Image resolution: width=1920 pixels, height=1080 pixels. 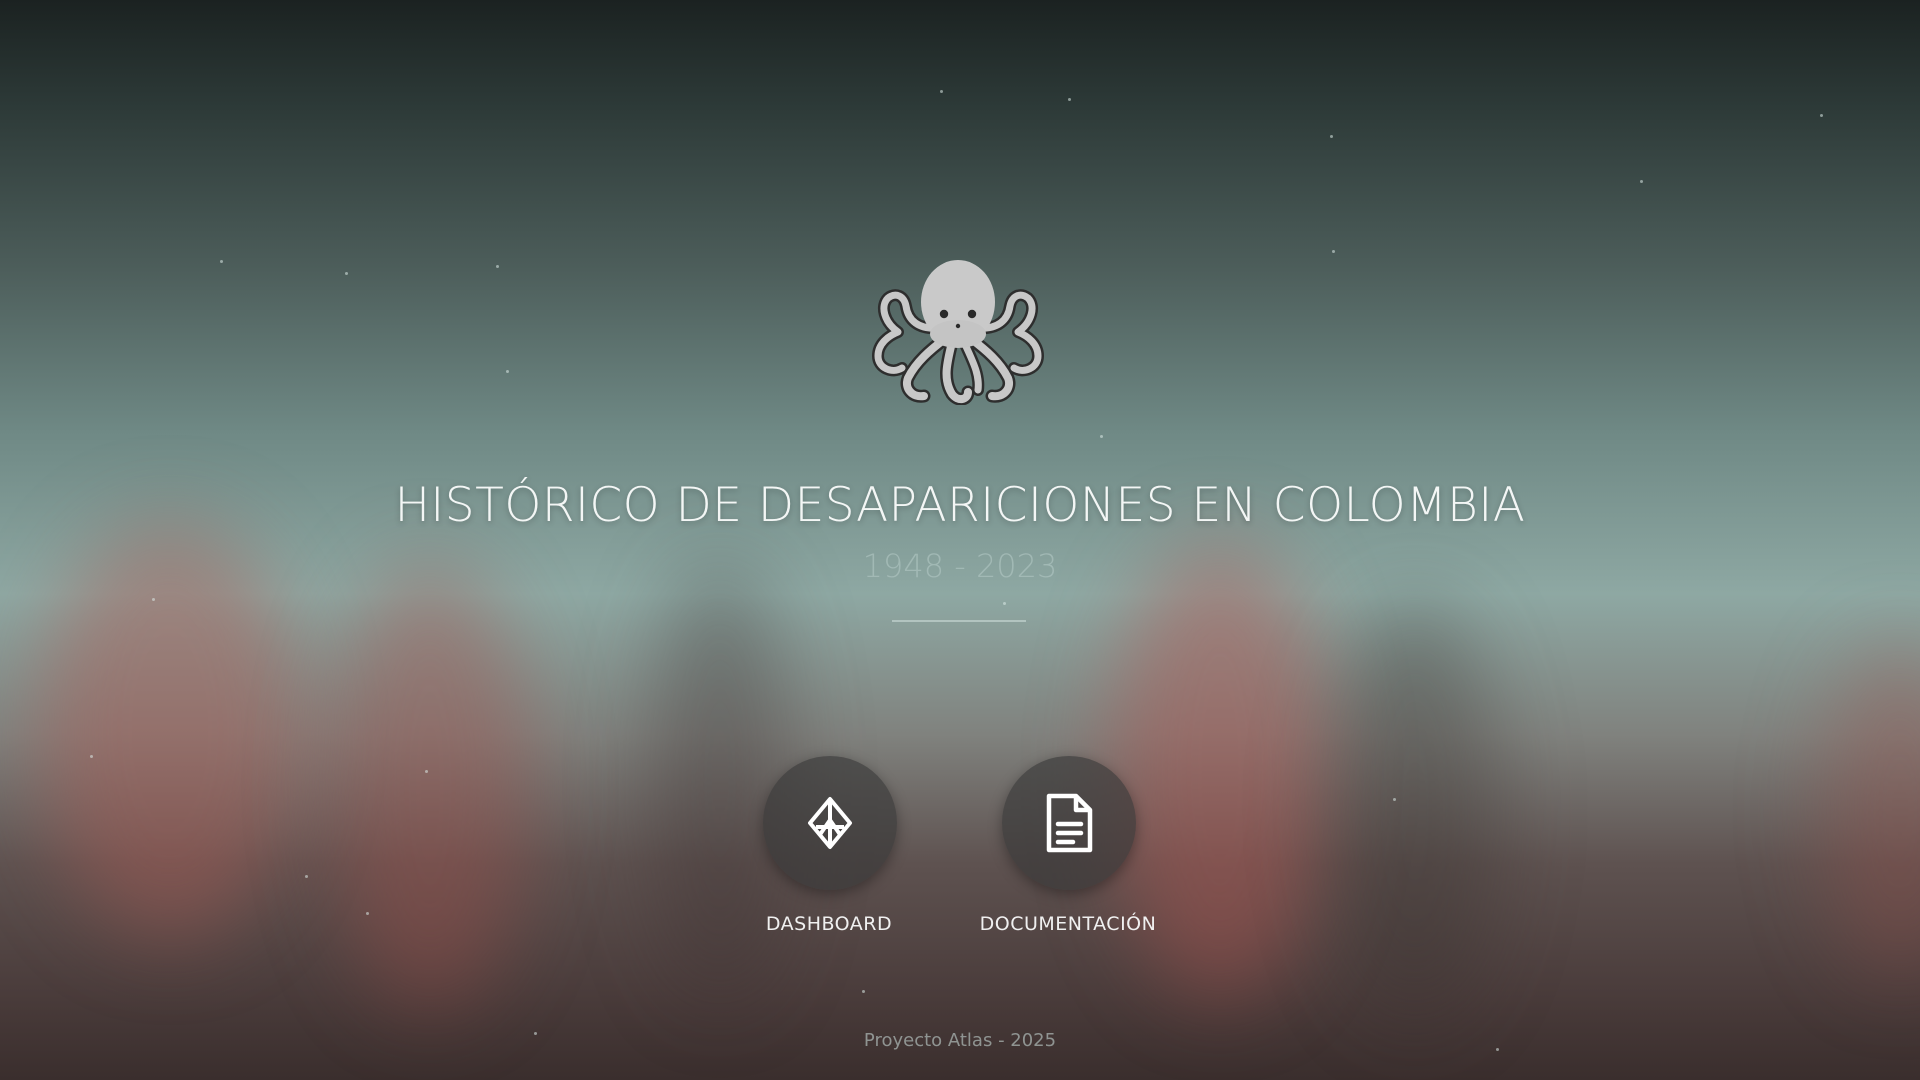 I want to click on dashboard-button, so click(x=830, y=823).